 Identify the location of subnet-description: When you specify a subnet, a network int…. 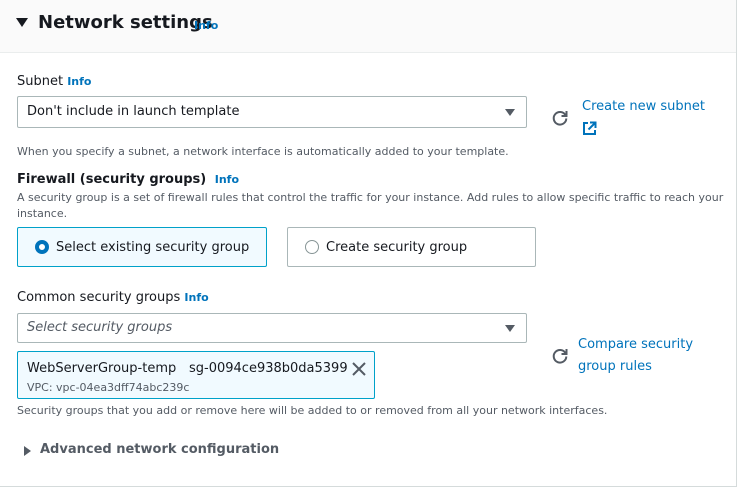
(263, 151).